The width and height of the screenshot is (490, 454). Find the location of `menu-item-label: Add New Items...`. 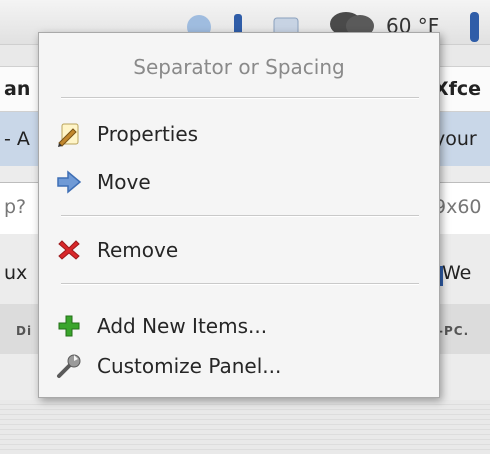

menu-item-label: Add New Items... is located at coordinates (182, 326).